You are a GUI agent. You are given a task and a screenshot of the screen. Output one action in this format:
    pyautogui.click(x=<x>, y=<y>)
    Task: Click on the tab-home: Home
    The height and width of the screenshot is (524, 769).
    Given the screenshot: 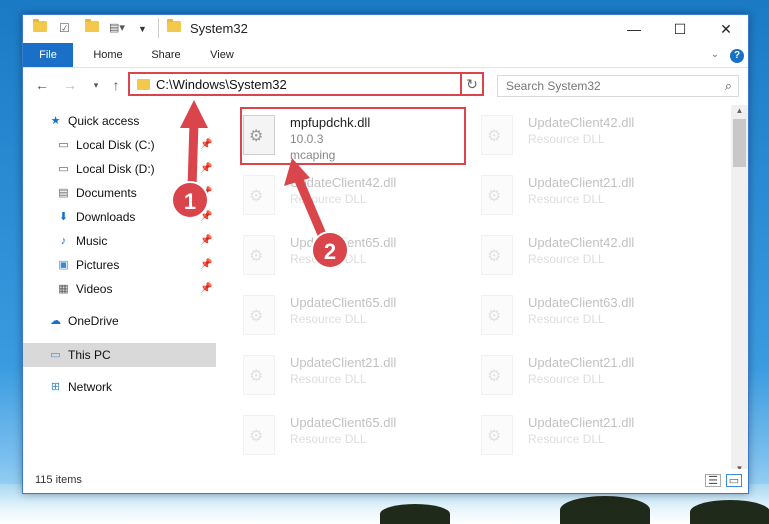 What is the action you would take?
    pyautogui.click(x=108, y=55)
    